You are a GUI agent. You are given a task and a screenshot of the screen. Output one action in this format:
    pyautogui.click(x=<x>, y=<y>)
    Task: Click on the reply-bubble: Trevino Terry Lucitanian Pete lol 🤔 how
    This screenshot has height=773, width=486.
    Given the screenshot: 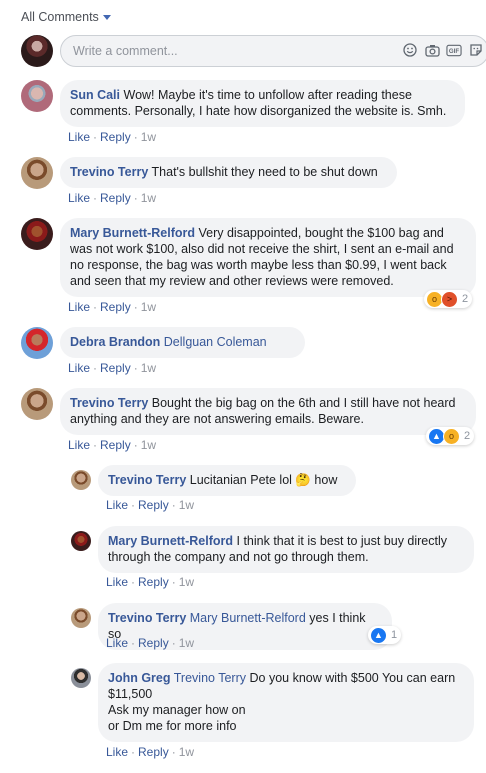 What is the action you would take?
    pyautogui.click(x=227, y=480)
    